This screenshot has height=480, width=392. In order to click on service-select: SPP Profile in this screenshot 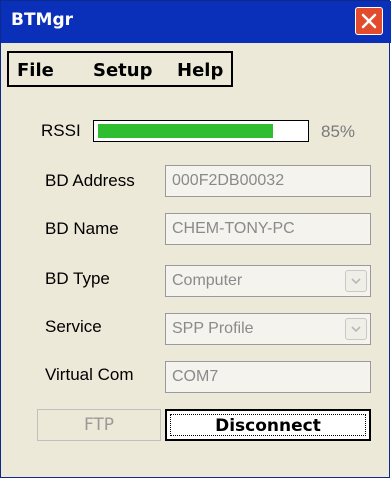, I will do `click(268, 329)`.